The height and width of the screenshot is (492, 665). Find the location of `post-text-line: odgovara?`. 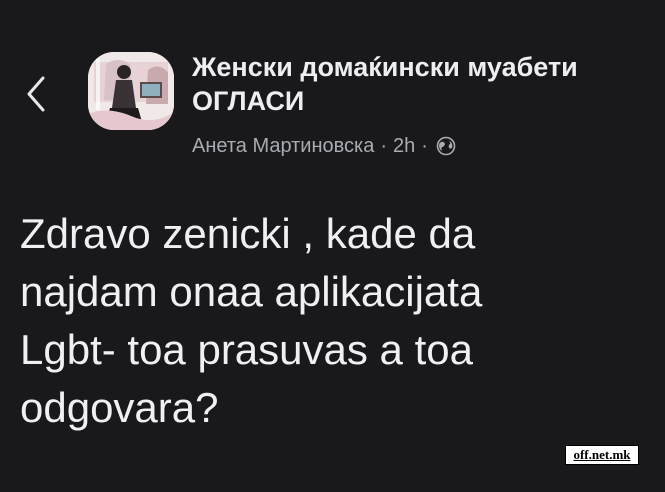

post-text-line: odgovara? is located at coordinates (119, 407).